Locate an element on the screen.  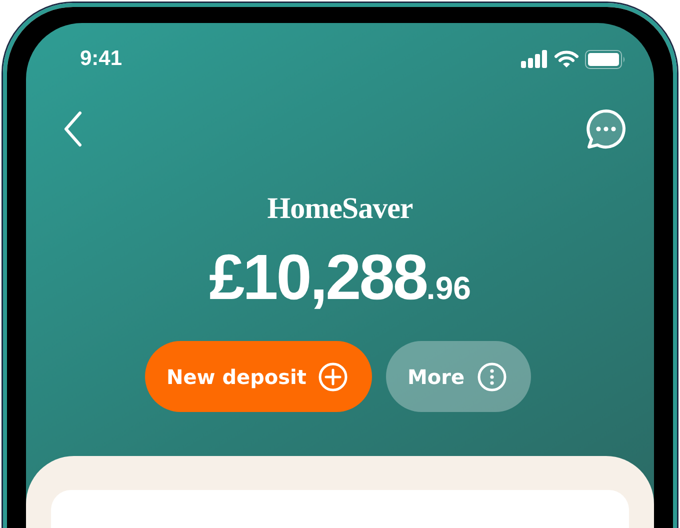
back-icon is located at coordinates (73, 129).